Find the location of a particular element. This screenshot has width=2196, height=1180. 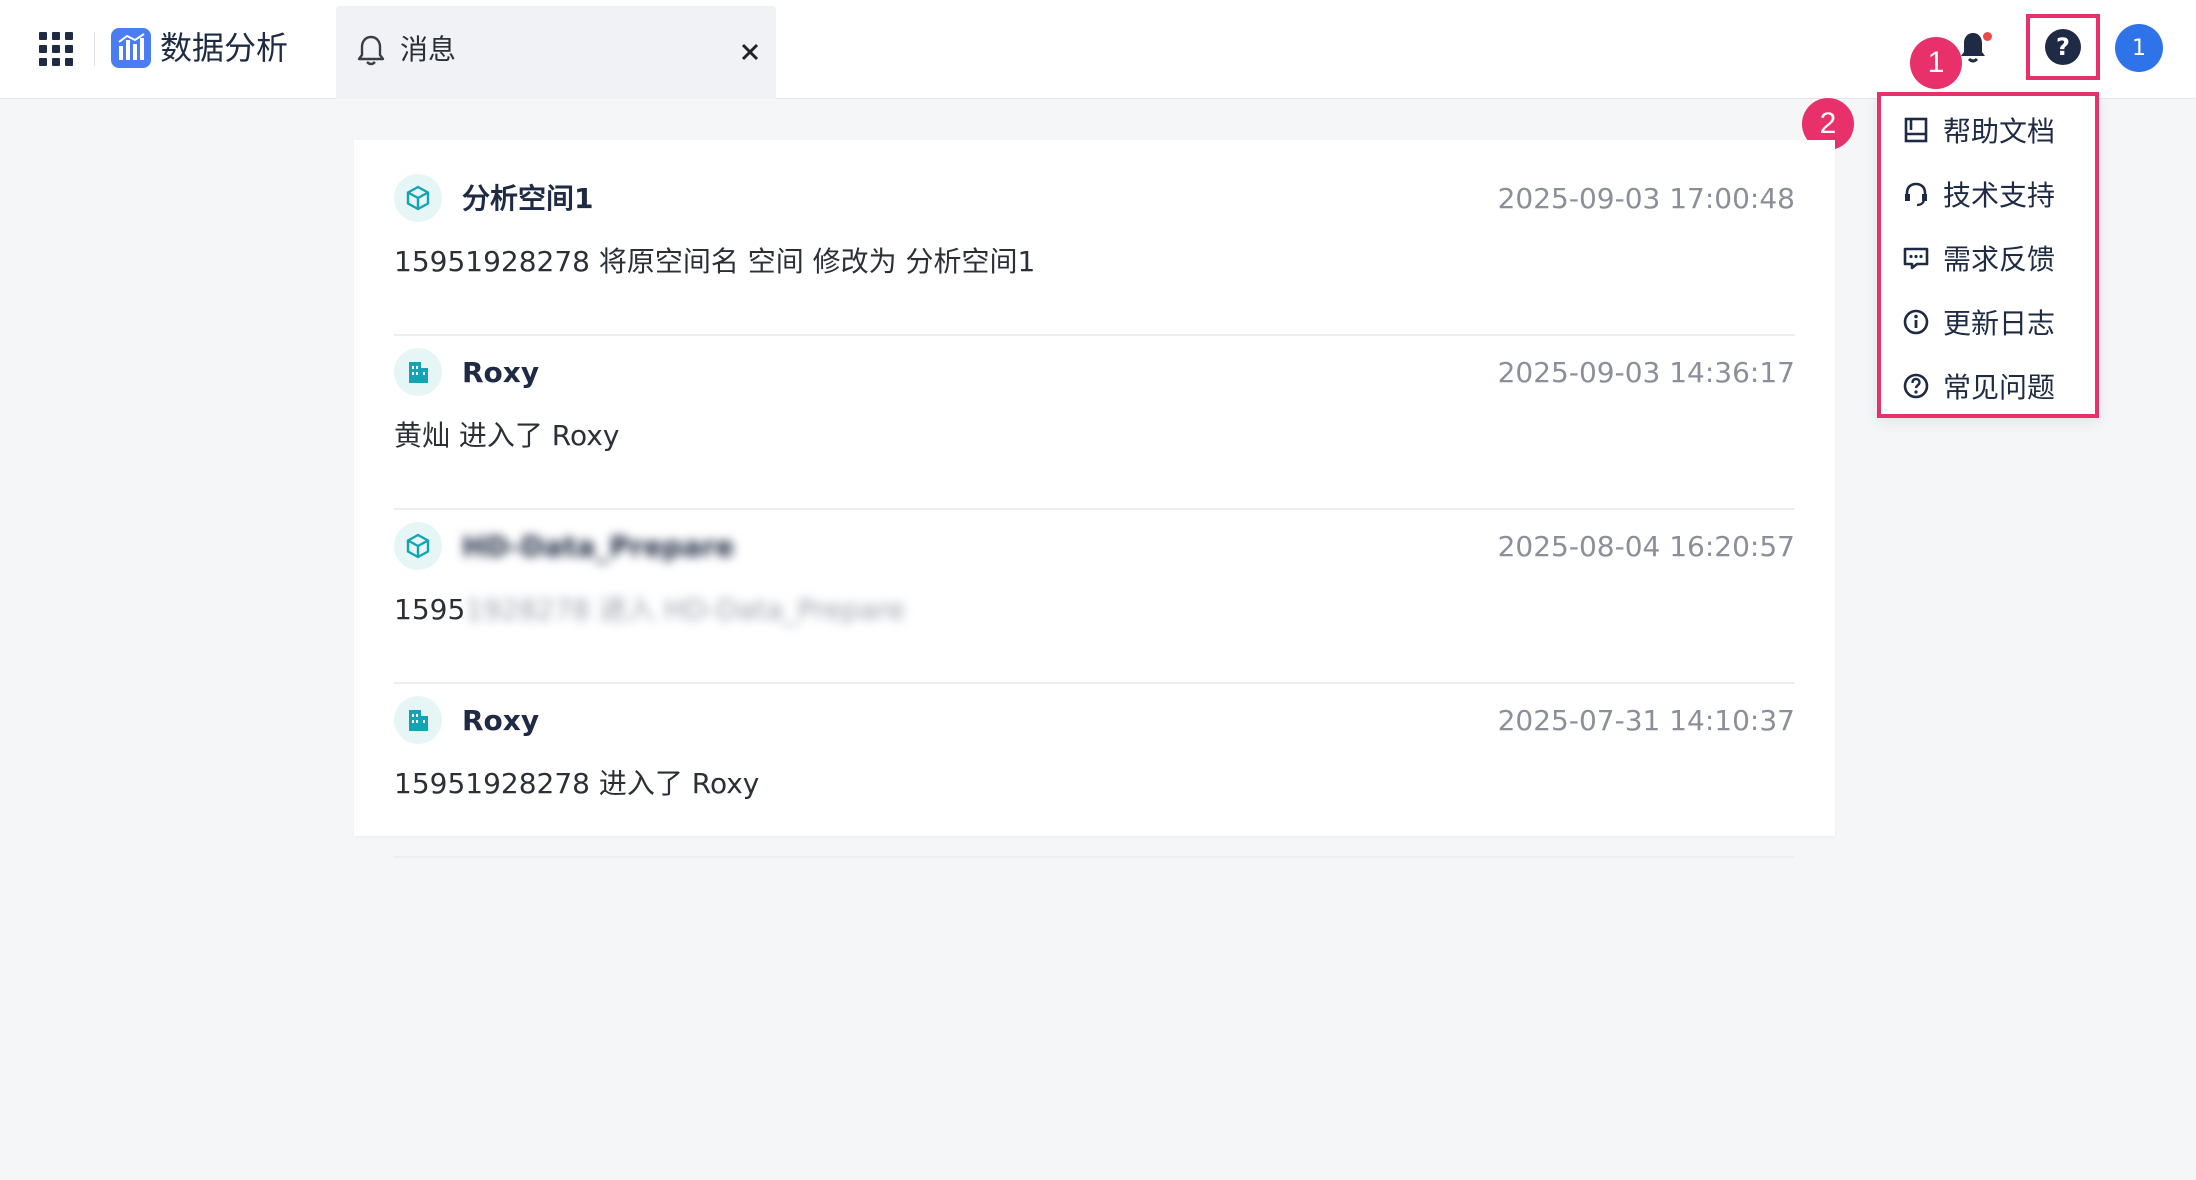

header-divider is located at coordinates (94, 49).